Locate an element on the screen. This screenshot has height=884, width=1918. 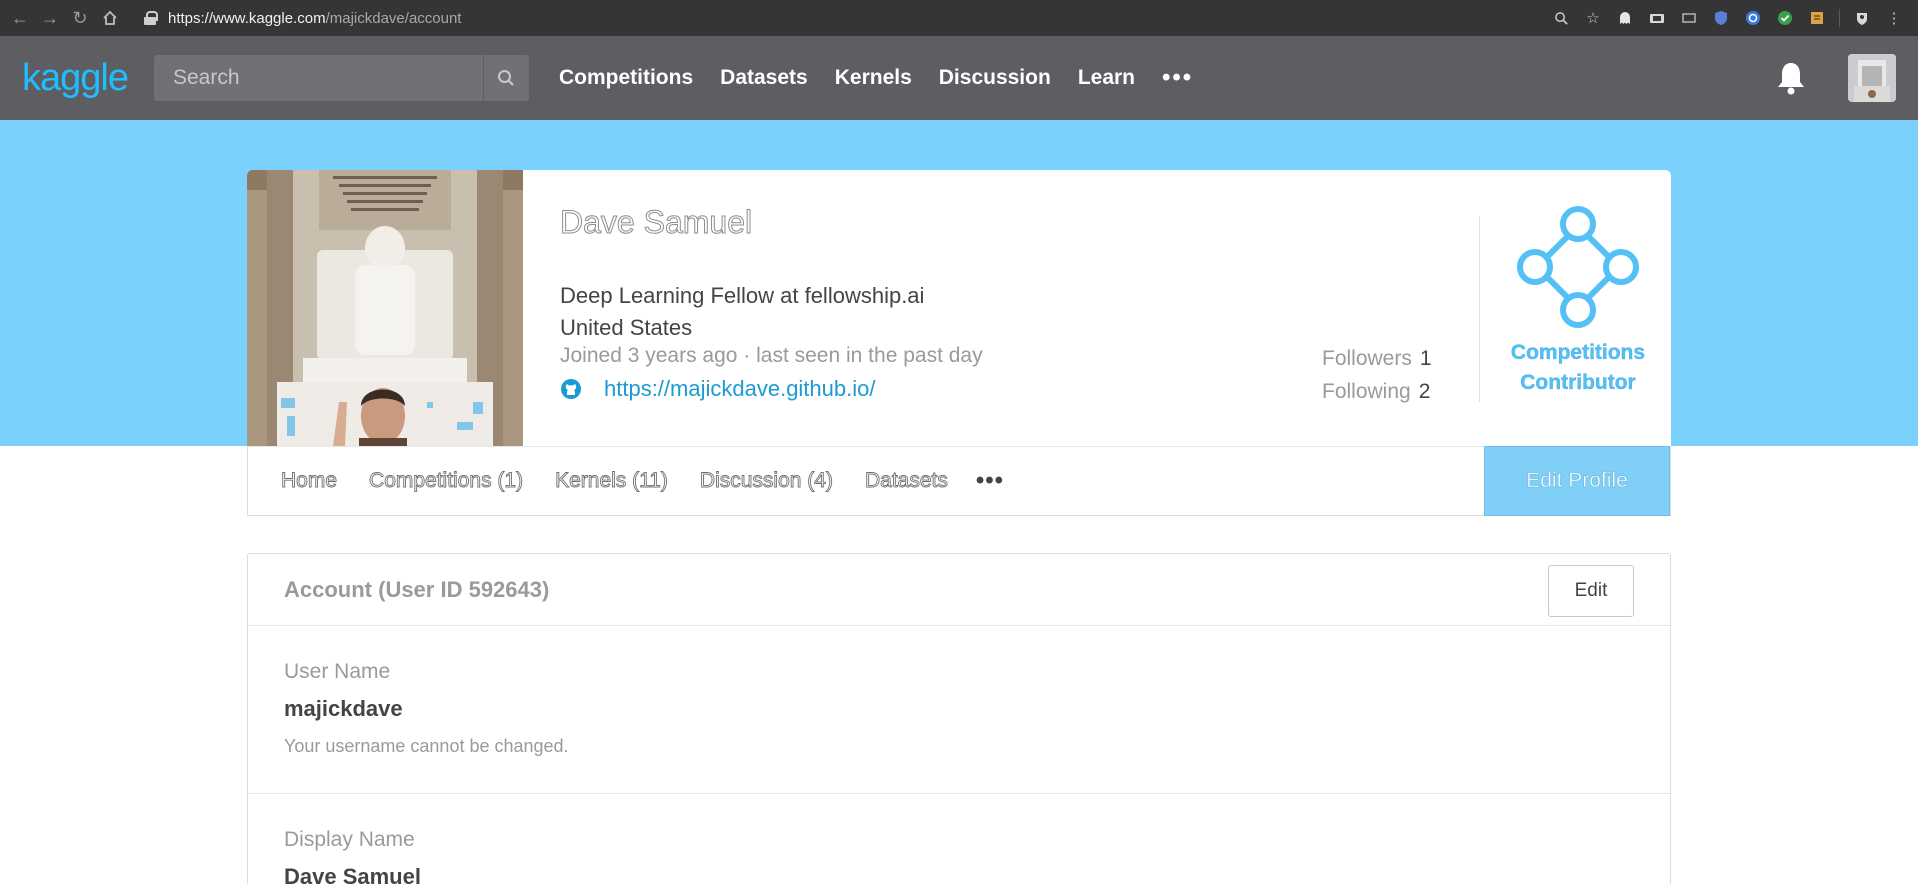
followers-count: 1 is located at coordinates (1425, 358).